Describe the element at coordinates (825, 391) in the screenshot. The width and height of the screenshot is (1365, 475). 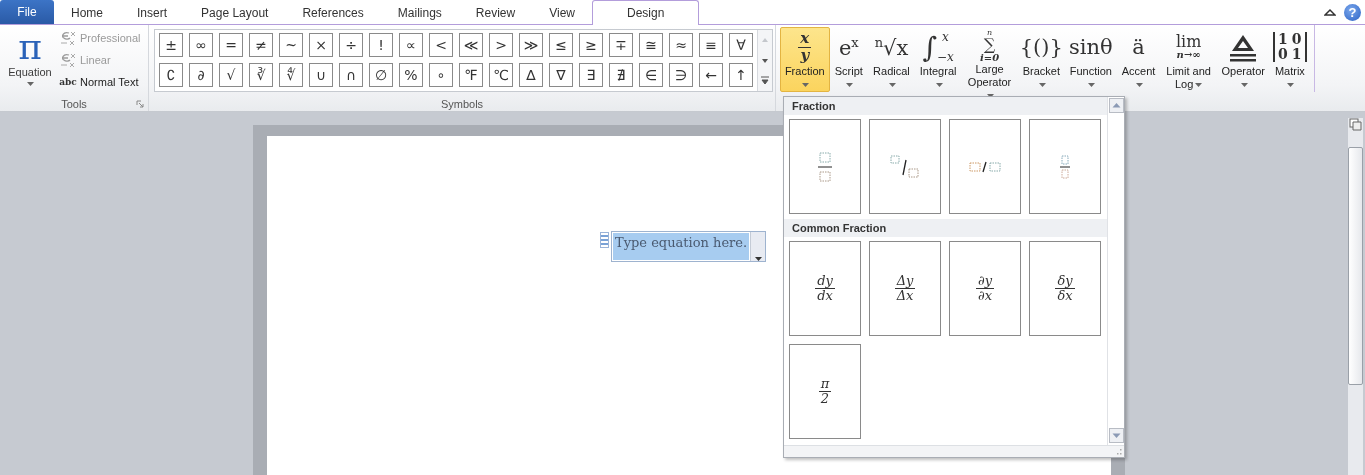
I see `fraction-option: π 2` at that location.